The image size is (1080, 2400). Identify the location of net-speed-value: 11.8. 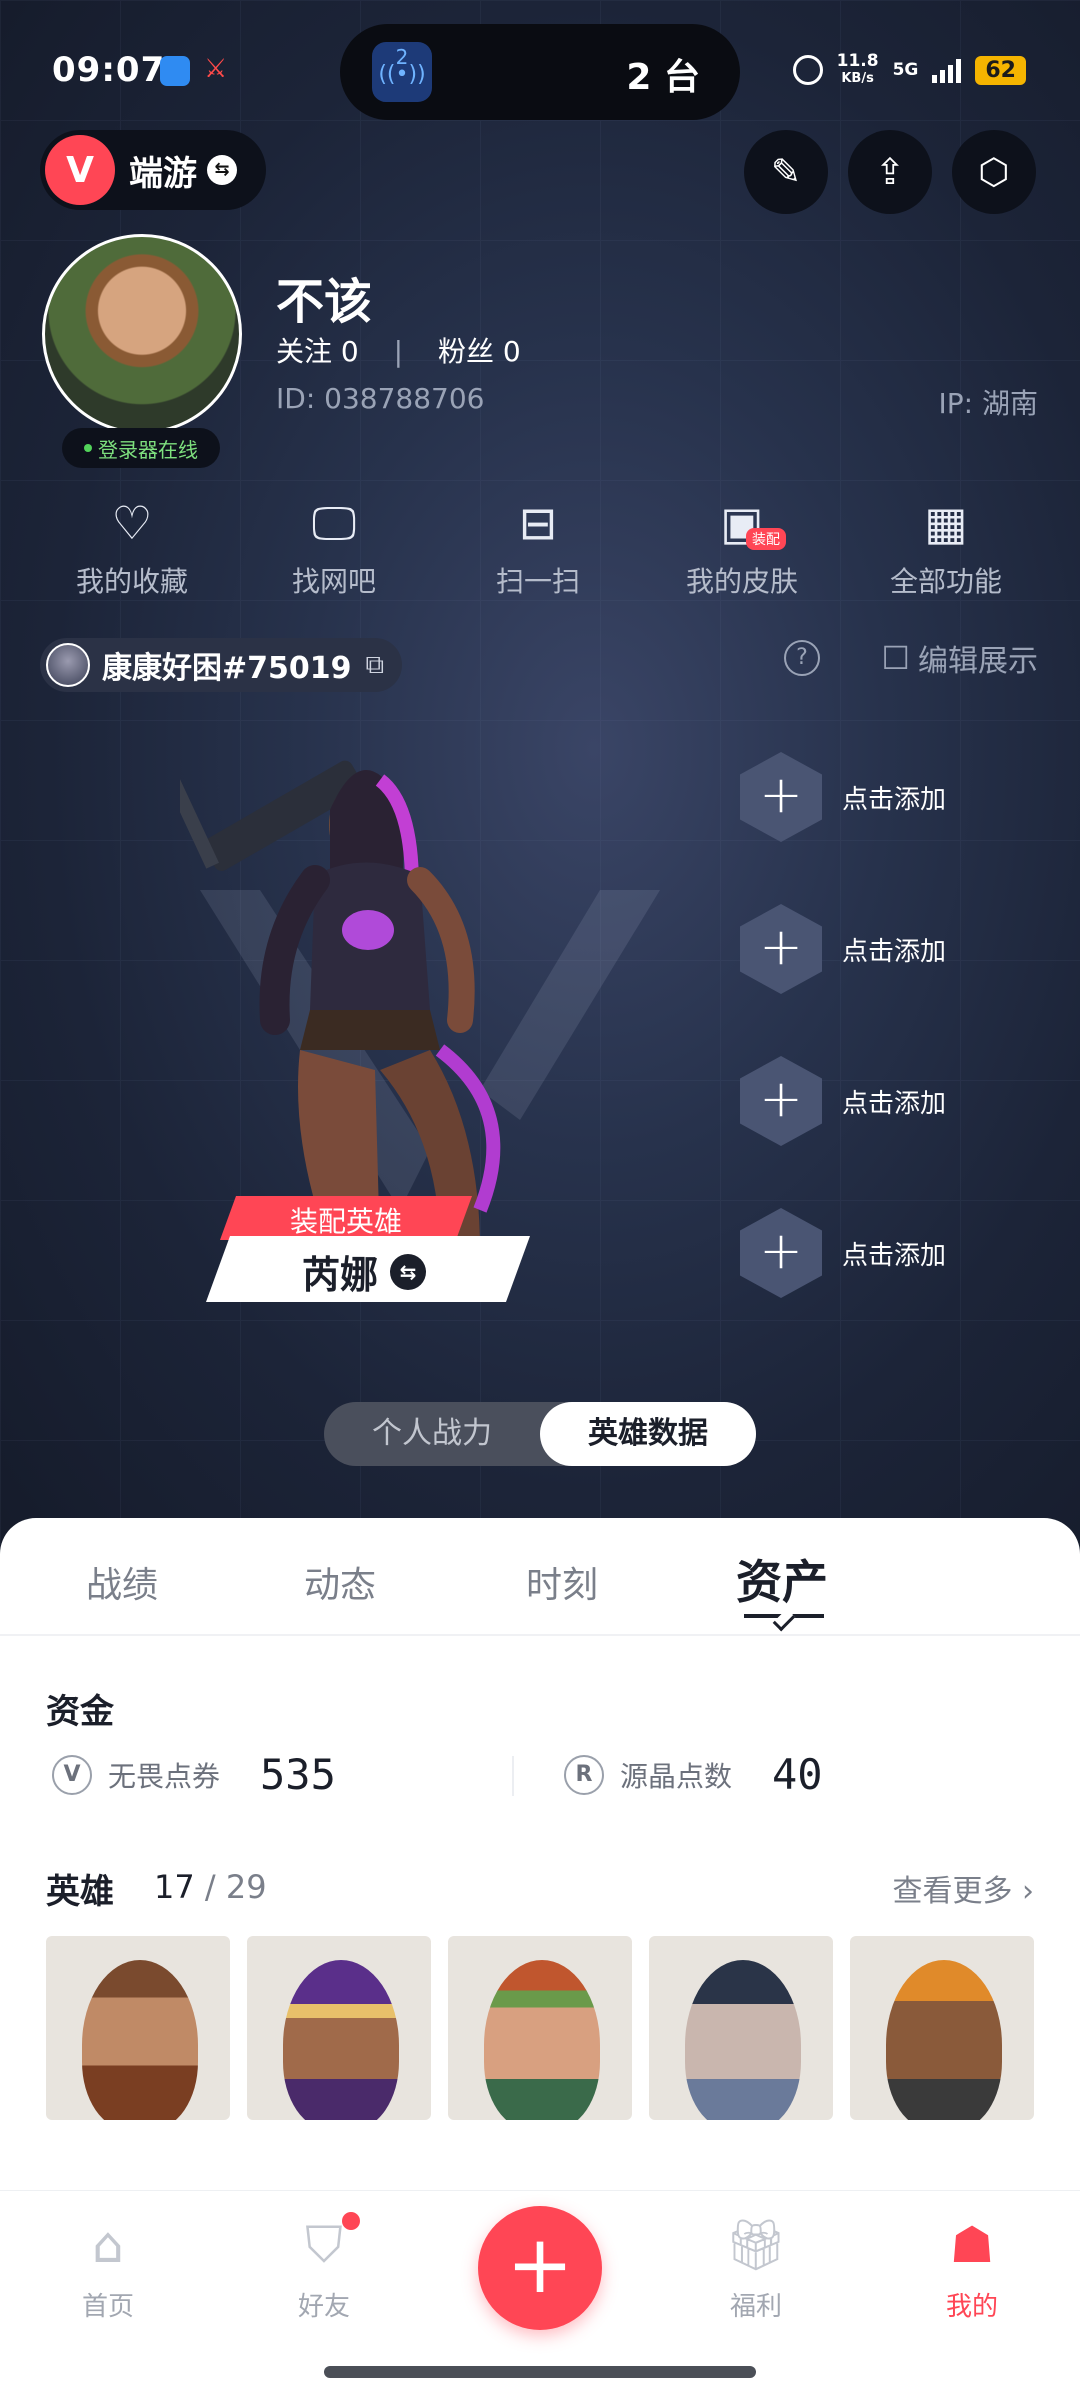
(857, 61).